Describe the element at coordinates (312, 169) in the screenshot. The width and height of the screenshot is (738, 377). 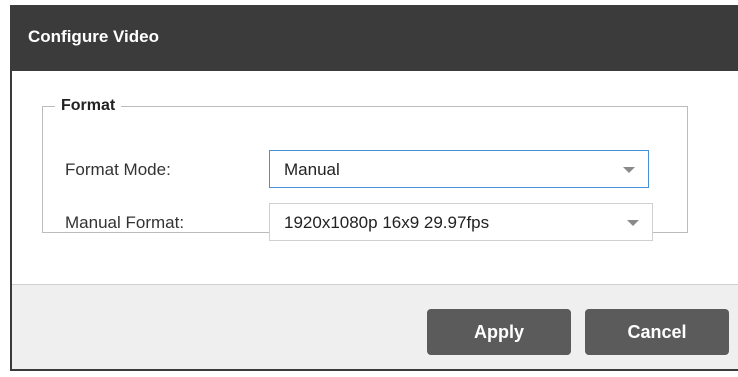
I see `format-mode-value: Manual` at that location.